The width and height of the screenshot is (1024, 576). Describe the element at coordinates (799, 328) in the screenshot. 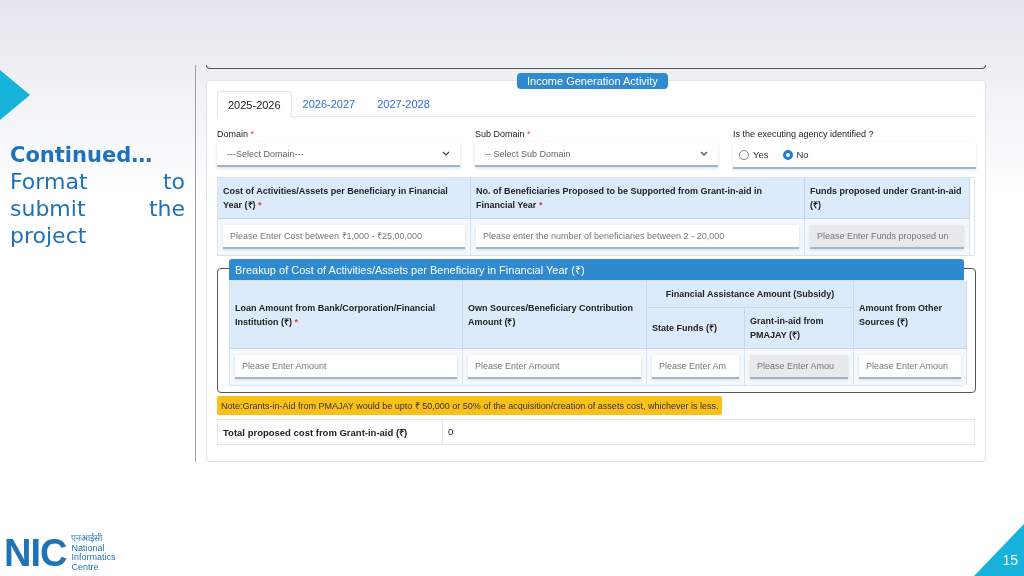

I see `column-header: Grant-in-aid from PMAJAY (₹)` at that location.